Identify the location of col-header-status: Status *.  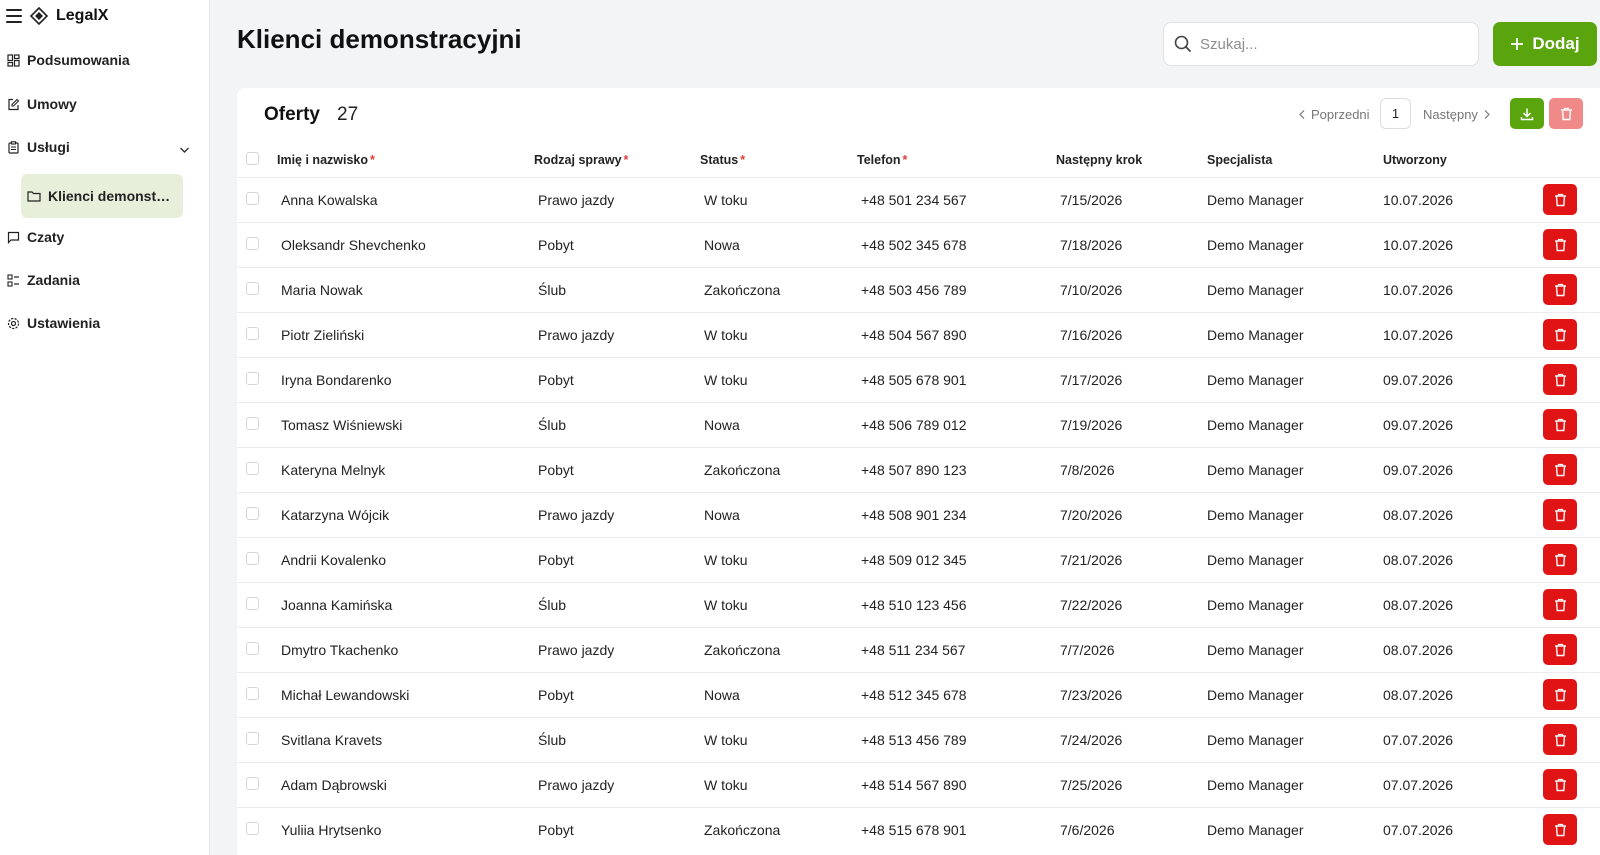
(778, 160).